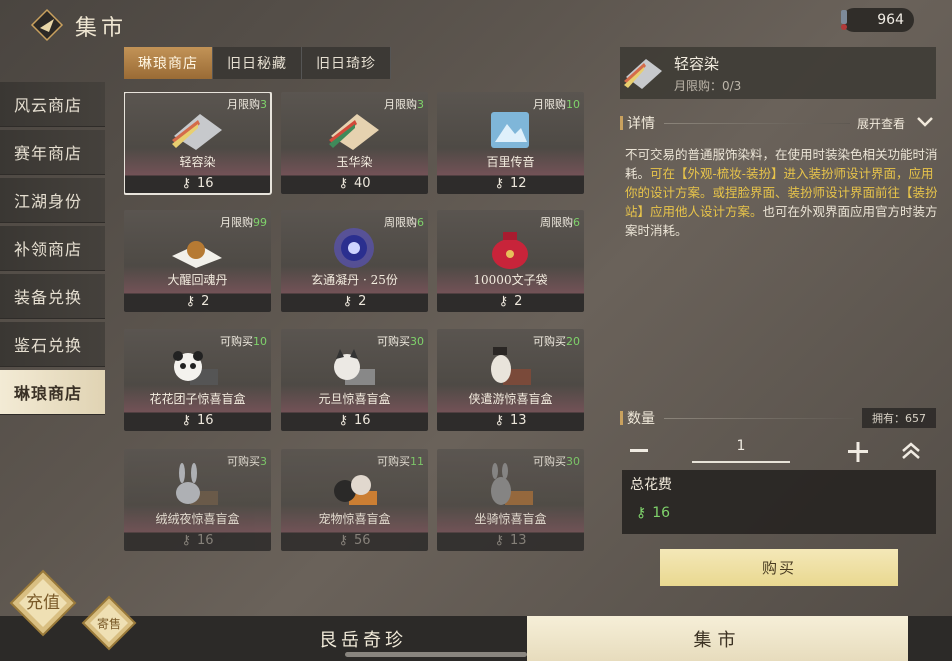  What do you see at coordinates (197, 484) in the screenshot?
I see `rabbit-box-icon` at bounding box center [197, 484].